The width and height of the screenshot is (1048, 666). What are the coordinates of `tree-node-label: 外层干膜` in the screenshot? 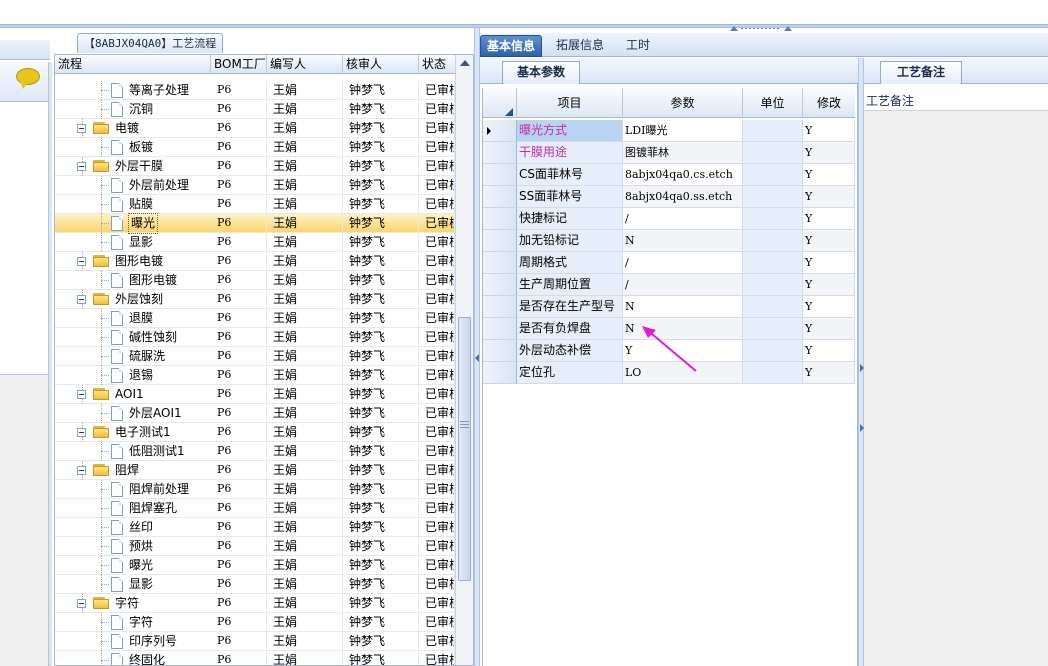 It's located at (139, 166).